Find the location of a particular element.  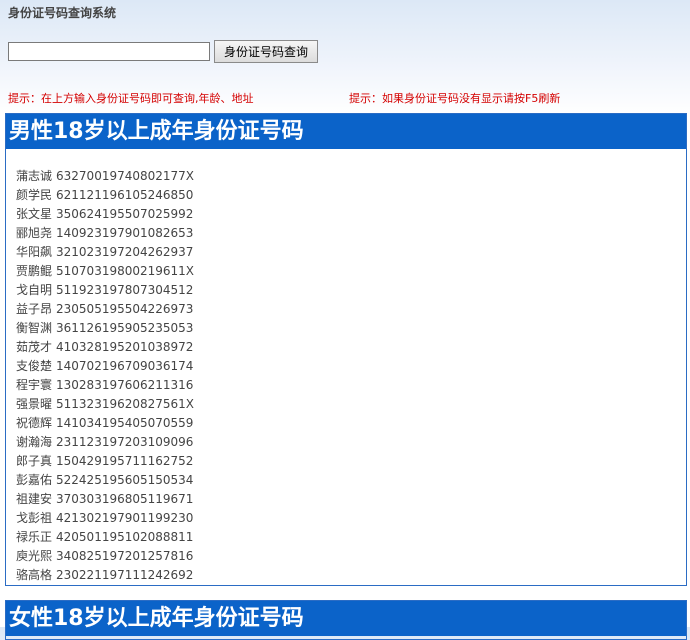

person-name: 祝德辉 is located at coordinates (34, 423).